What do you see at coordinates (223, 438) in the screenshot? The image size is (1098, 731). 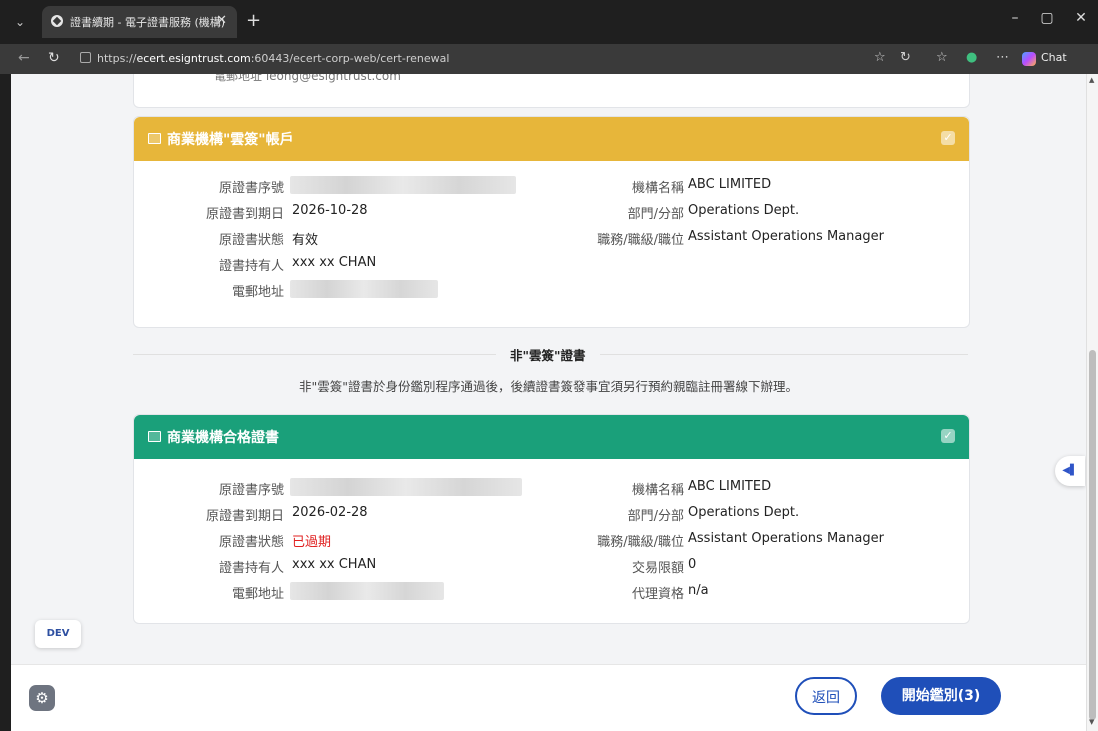 I see `card-title: 商業機構合格證書` at bounding box center [223, 438].